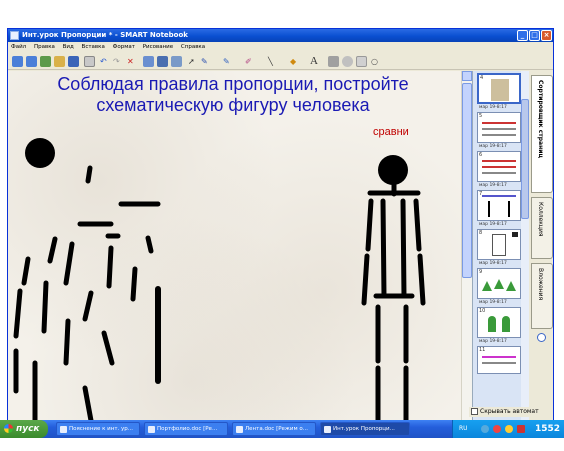 The width and height of the screenshot is (564, 451). Describe the element at coordinates (542, 228) in the screenshot. I see `tab-gallery: Коллекция` at that location.